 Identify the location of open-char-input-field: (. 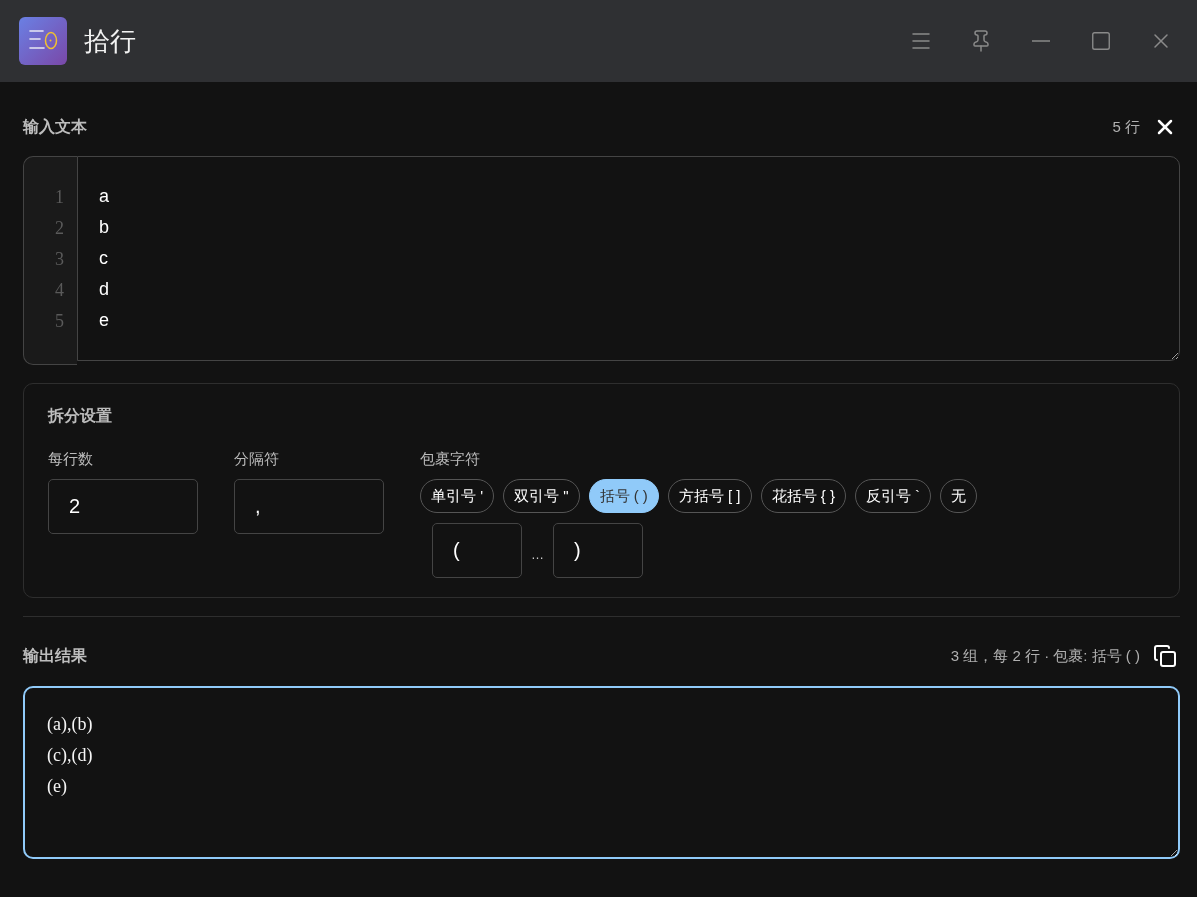
(477, 550).